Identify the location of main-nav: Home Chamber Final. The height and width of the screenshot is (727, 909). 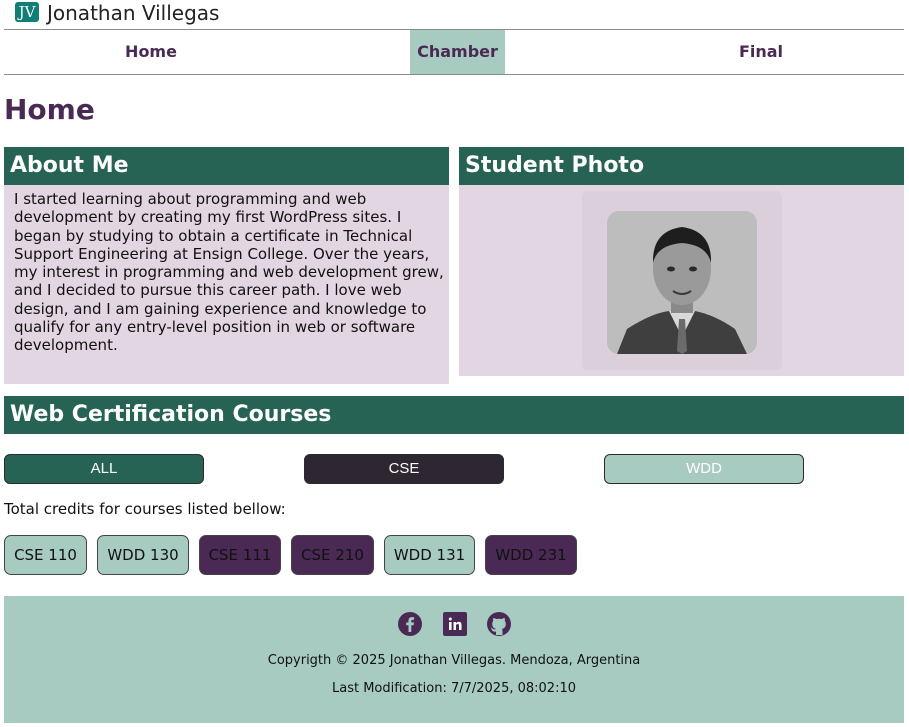
(454, 52).